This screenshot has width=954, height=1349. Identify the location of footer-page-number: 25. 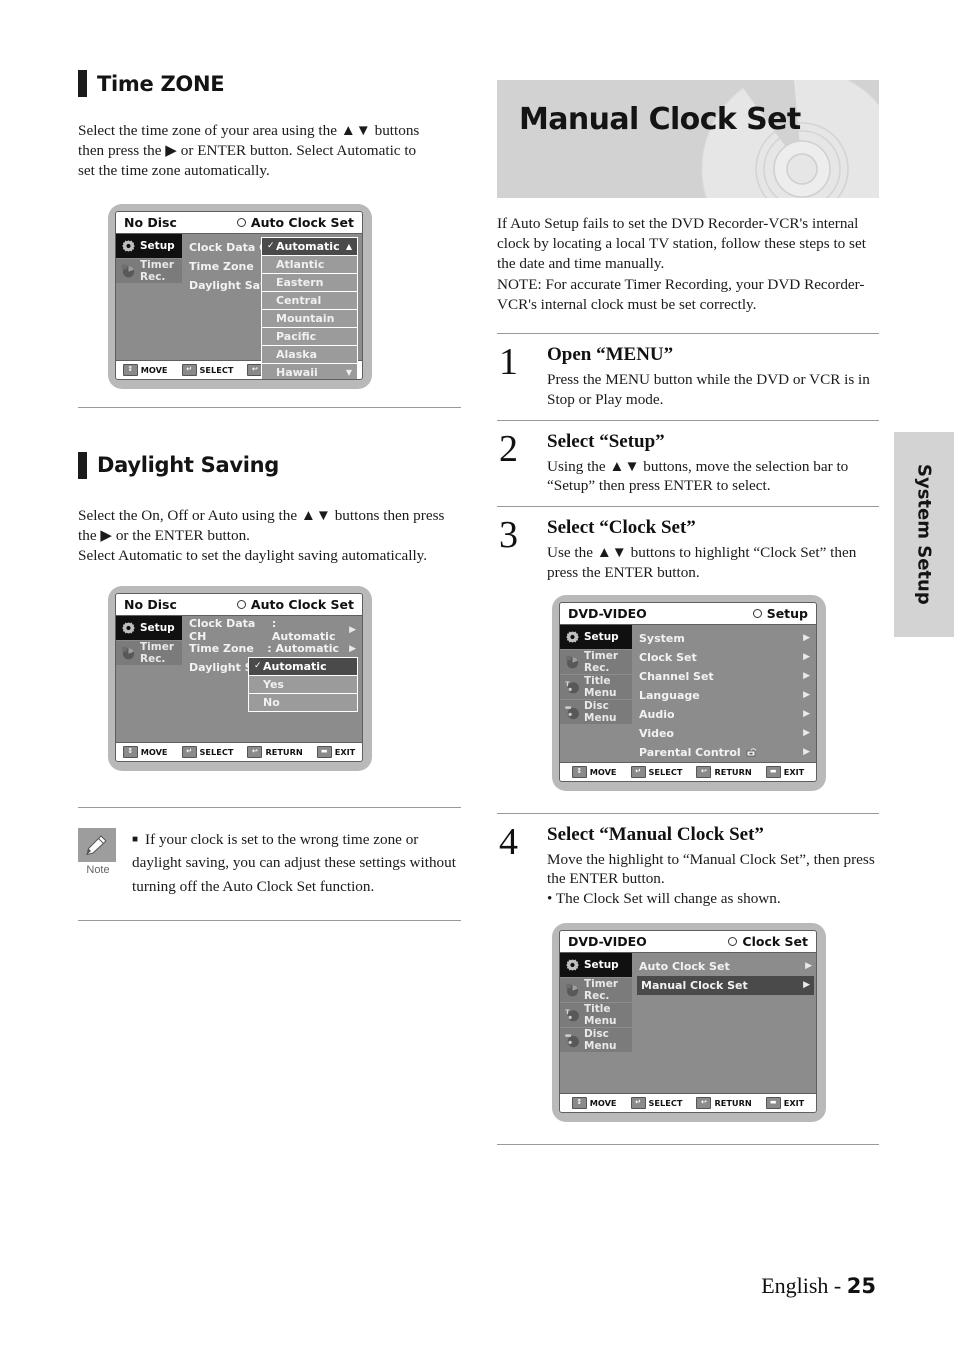
(861, 1286).